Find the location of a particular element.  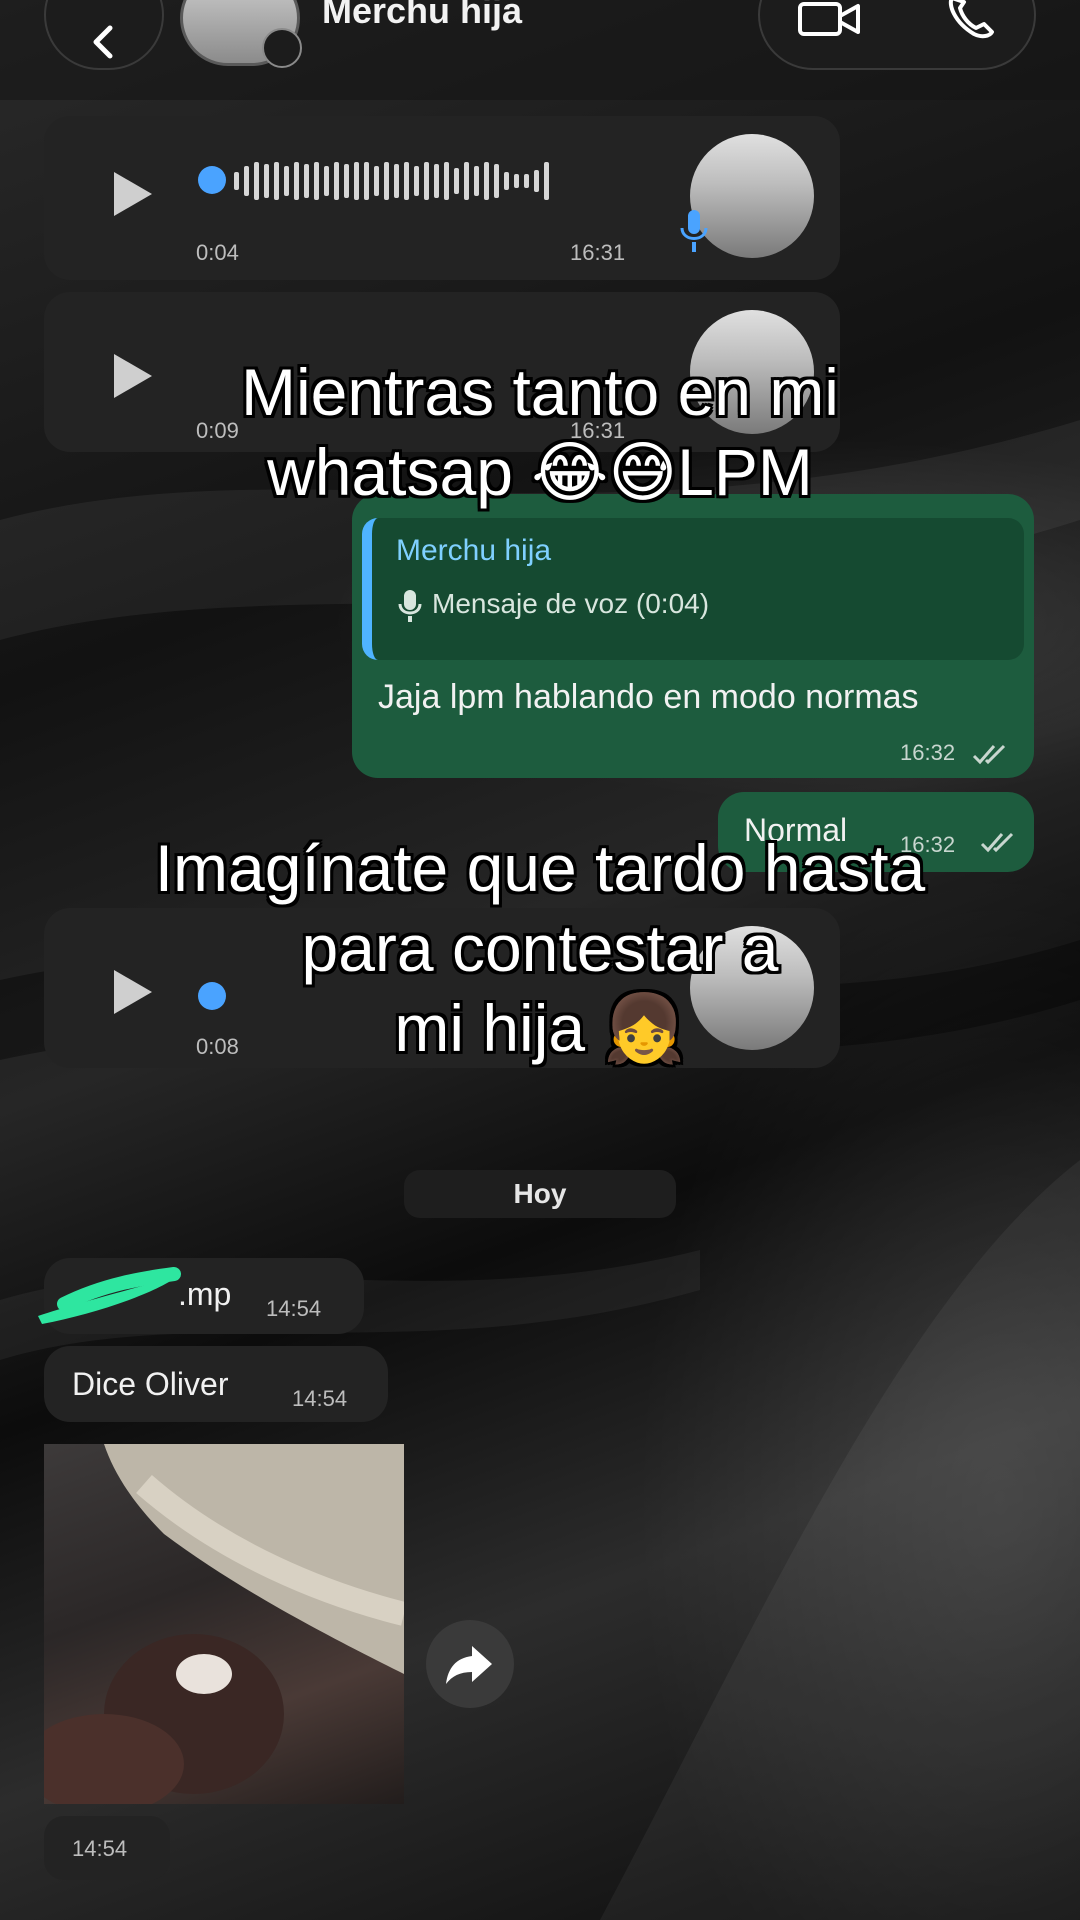

caption-line: whatsap 😂😅LPM is located at coordinates (540, 472).